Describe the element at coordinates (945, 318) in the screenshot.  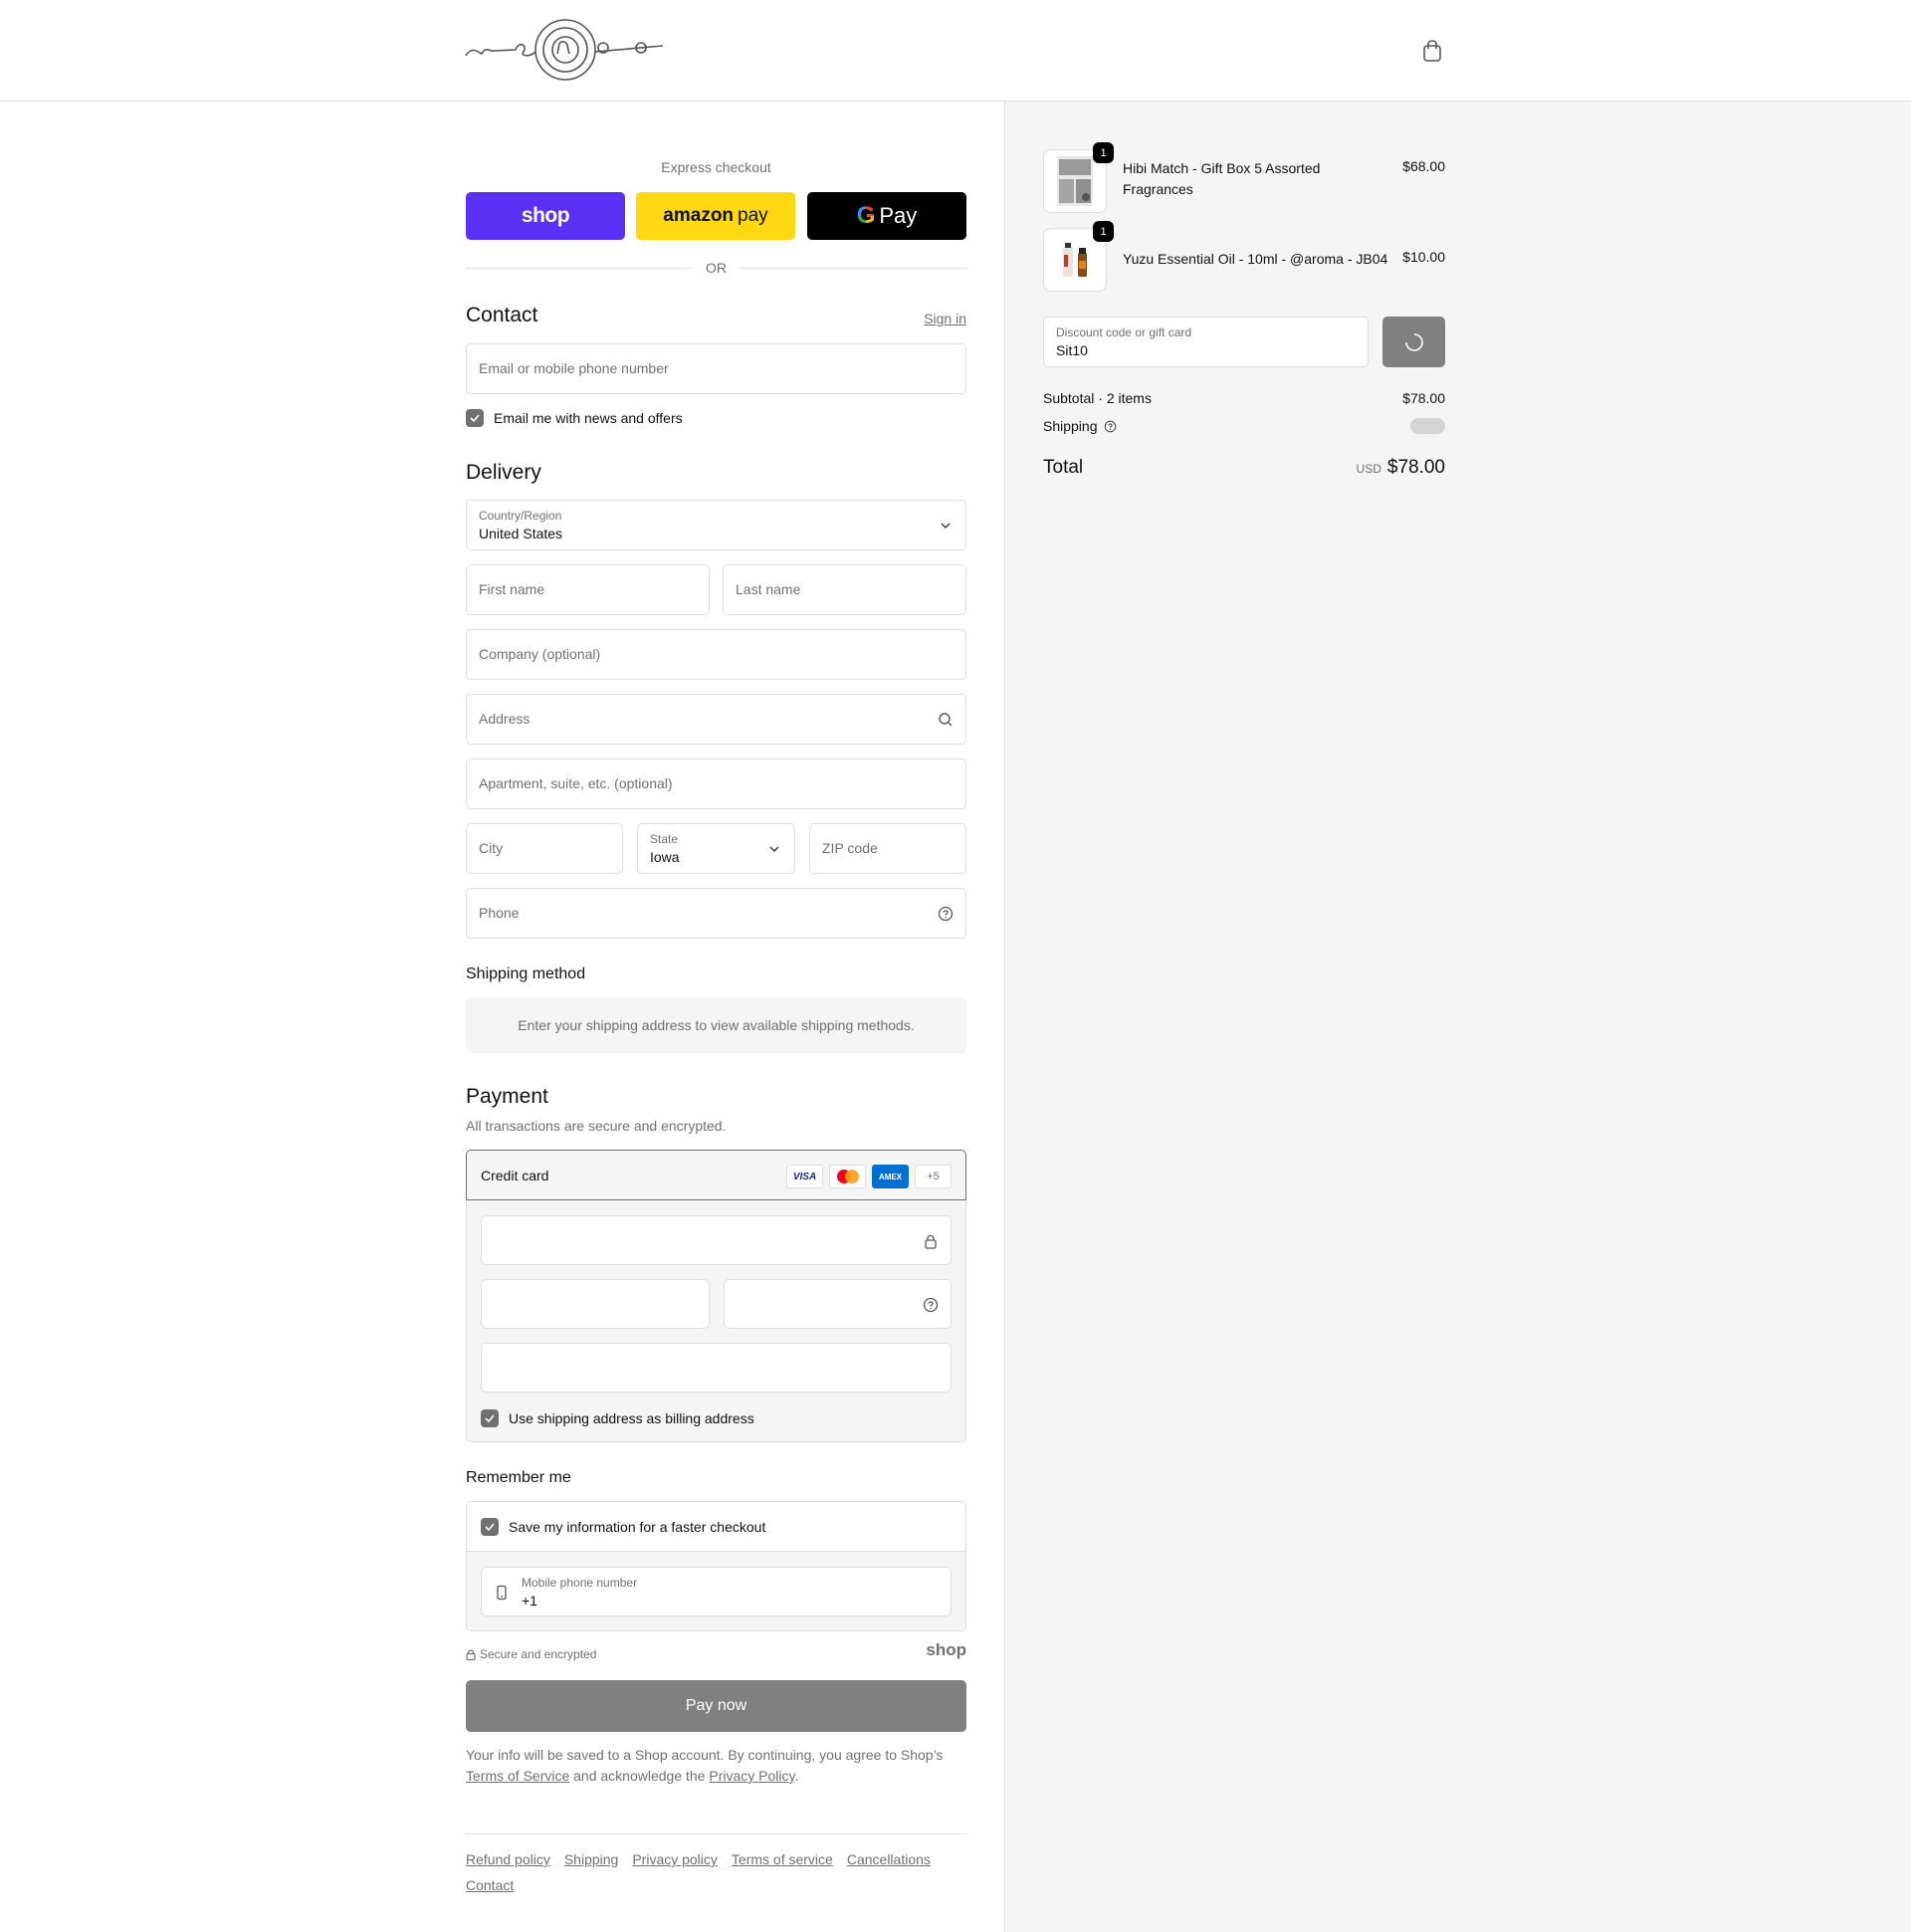
I see `sign-in-link: Sign in` at that location.